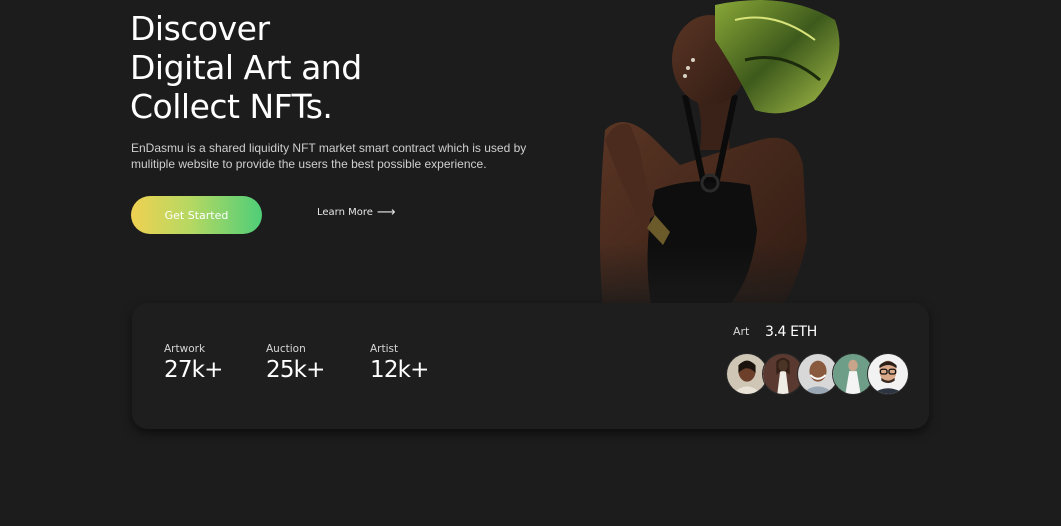  I want to click on stat-value: 12k+, so click(399, 370).